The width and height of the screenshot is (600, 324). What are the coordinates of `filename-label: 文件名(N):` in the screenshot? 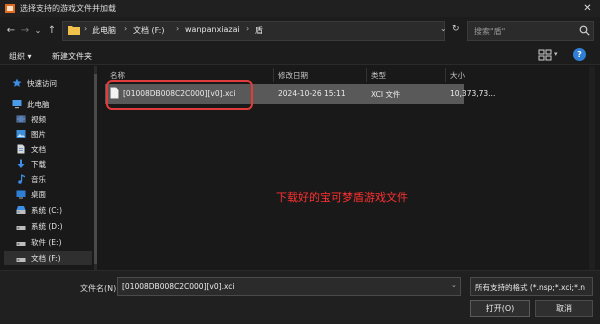 It's located at (99, 288).